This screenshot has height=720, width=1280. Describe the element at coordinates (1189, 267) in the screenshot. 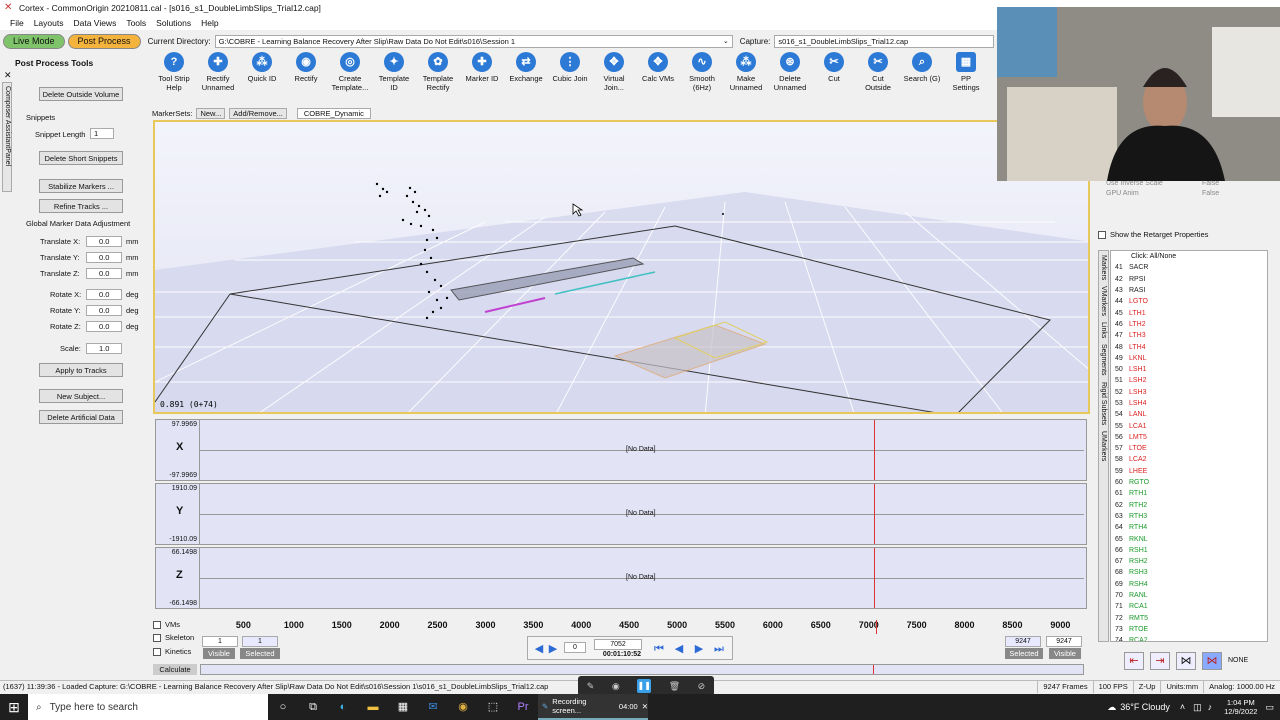

I see `marker-row: 41 SACR` at that location.